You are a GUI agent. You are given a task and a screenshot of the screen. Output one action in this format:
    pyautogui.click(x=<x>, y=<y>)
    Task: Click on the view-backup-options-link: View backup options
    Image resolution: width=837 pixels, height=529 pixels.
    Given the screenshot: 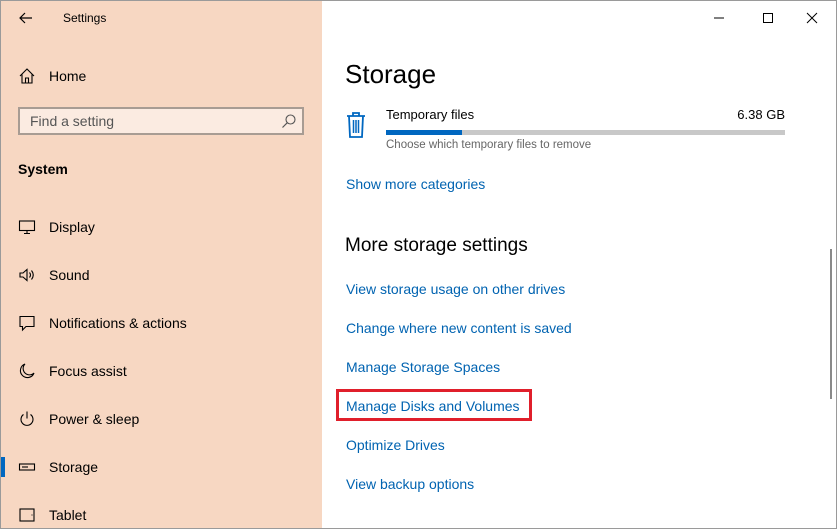 What is the action you would take?
    pyautogui.click(x=410, y=484)
    